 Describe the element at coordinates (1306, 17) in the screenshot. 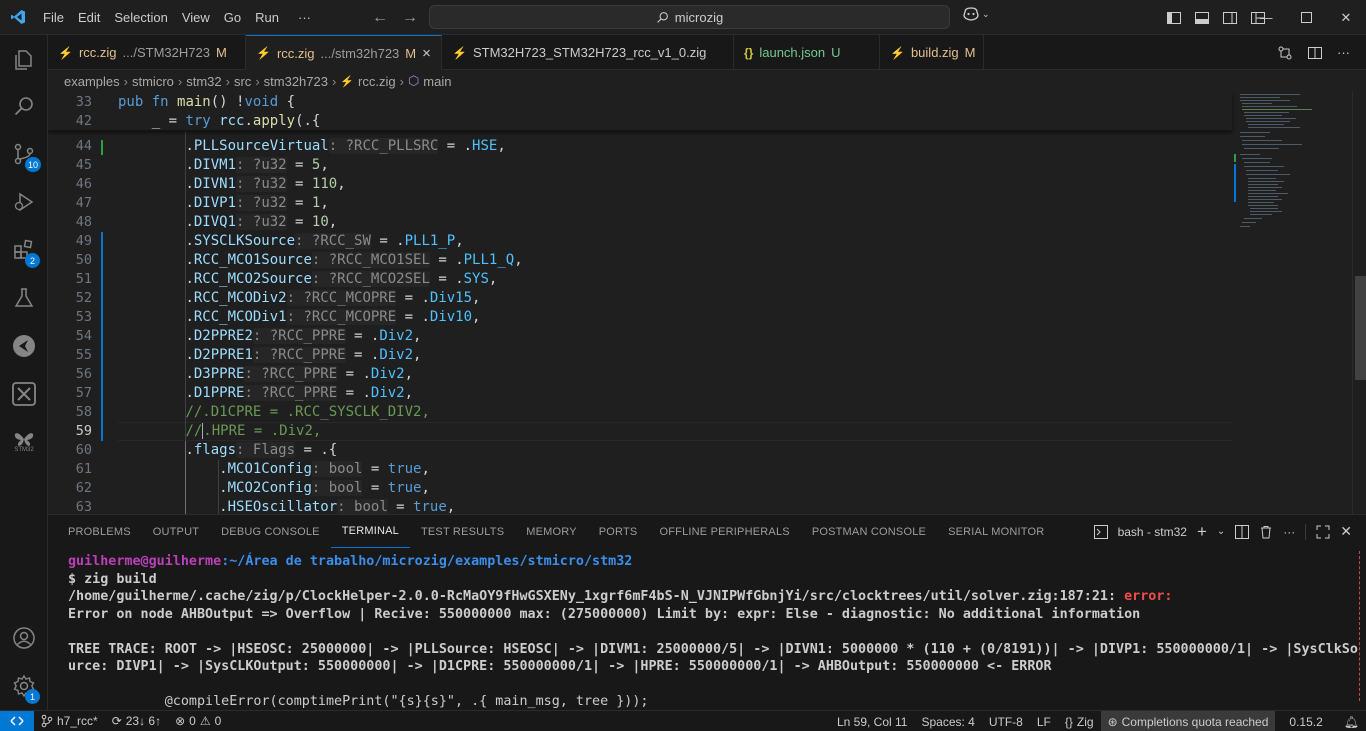

I see `maximize-icon` at that location.